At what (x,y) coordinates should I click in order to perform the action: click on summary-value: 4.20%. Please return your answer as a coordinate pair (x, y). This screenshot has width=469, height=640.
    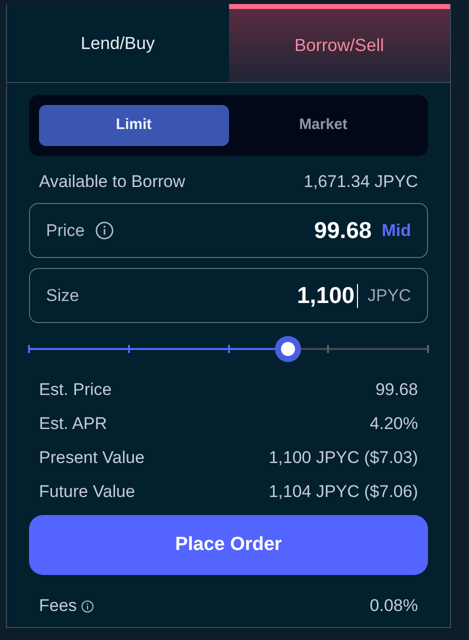
    Looking at the image, I should click on (394, 424).